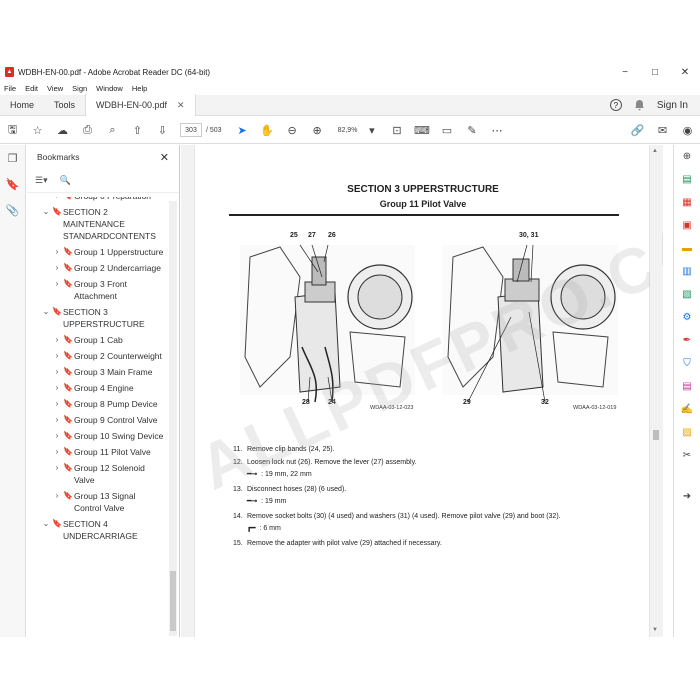 This screenshot has width=700, height=700. What do you see at coordinates (97, 224) in the screenshot?
I see `bookmark-item: ⌄ 🔖 SECTION 2 MAINTENANCE STANDARDCONTENTS` at bounding box center [97, 224].